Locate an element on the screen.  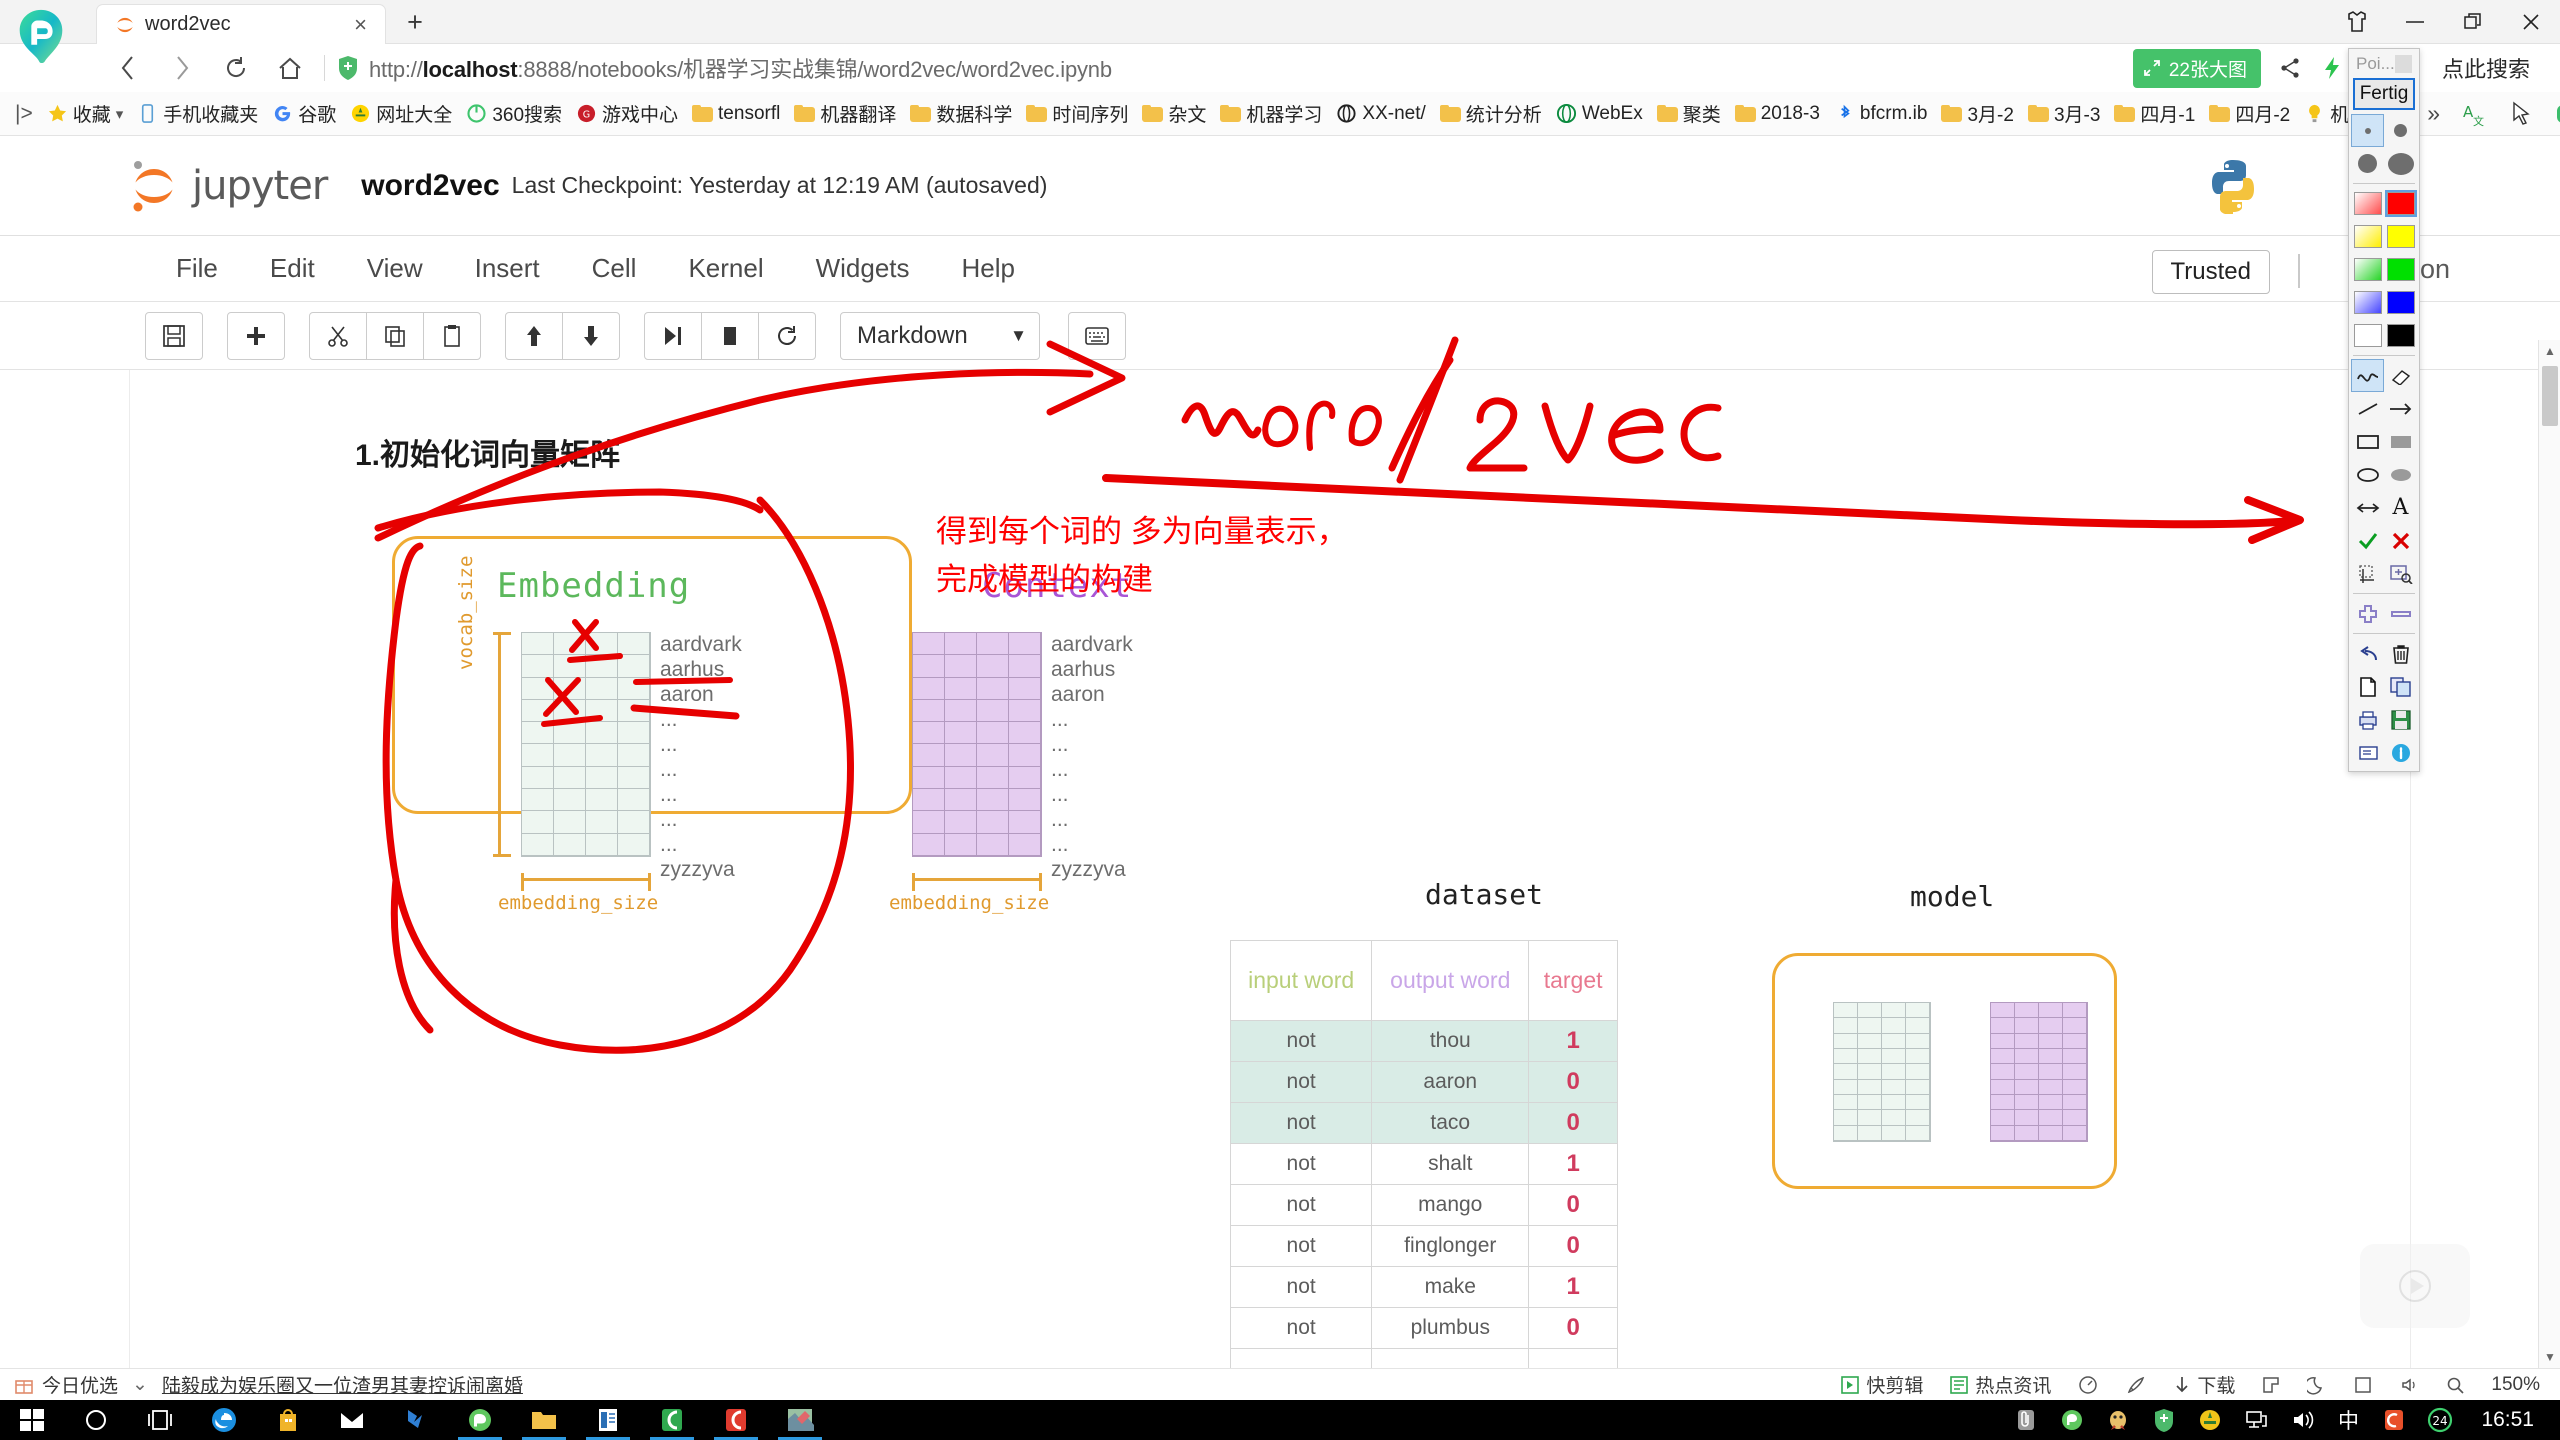
color-yellow-swatch is located at coordinates (2400, 236).